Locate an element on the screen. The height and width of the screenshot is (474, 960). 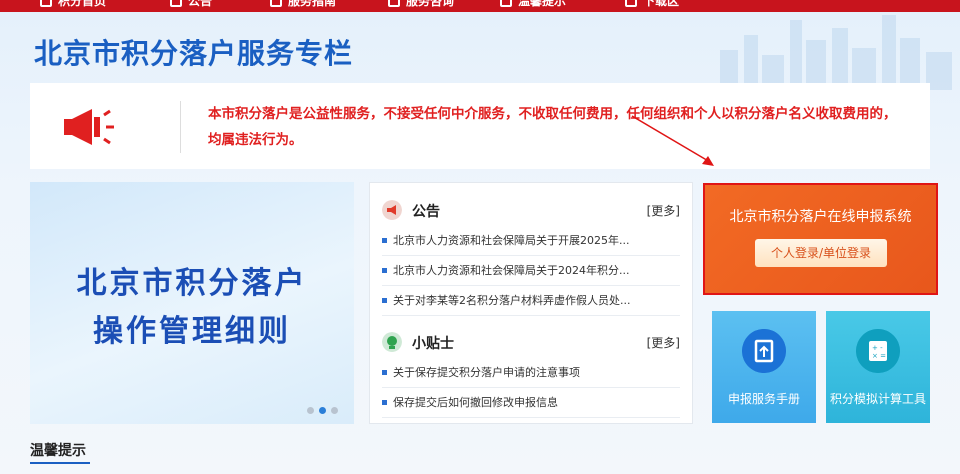
tips-header: 小贴士 [更多] is located at coordinates (531, 342).